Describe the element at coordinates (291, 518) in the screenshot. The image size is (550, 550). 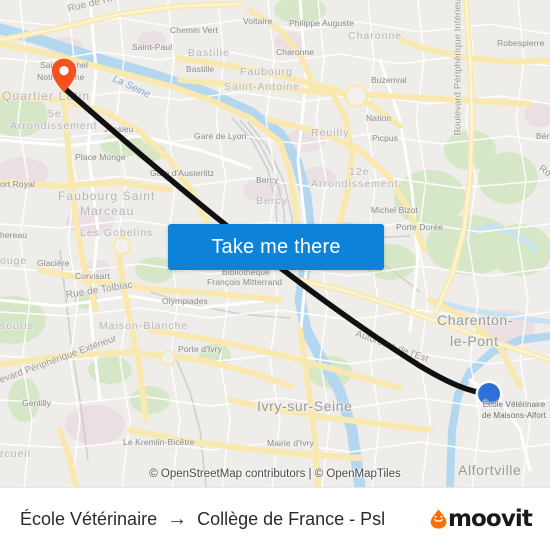
I see `route-destination-label: Collège de France - Psl` at that location.